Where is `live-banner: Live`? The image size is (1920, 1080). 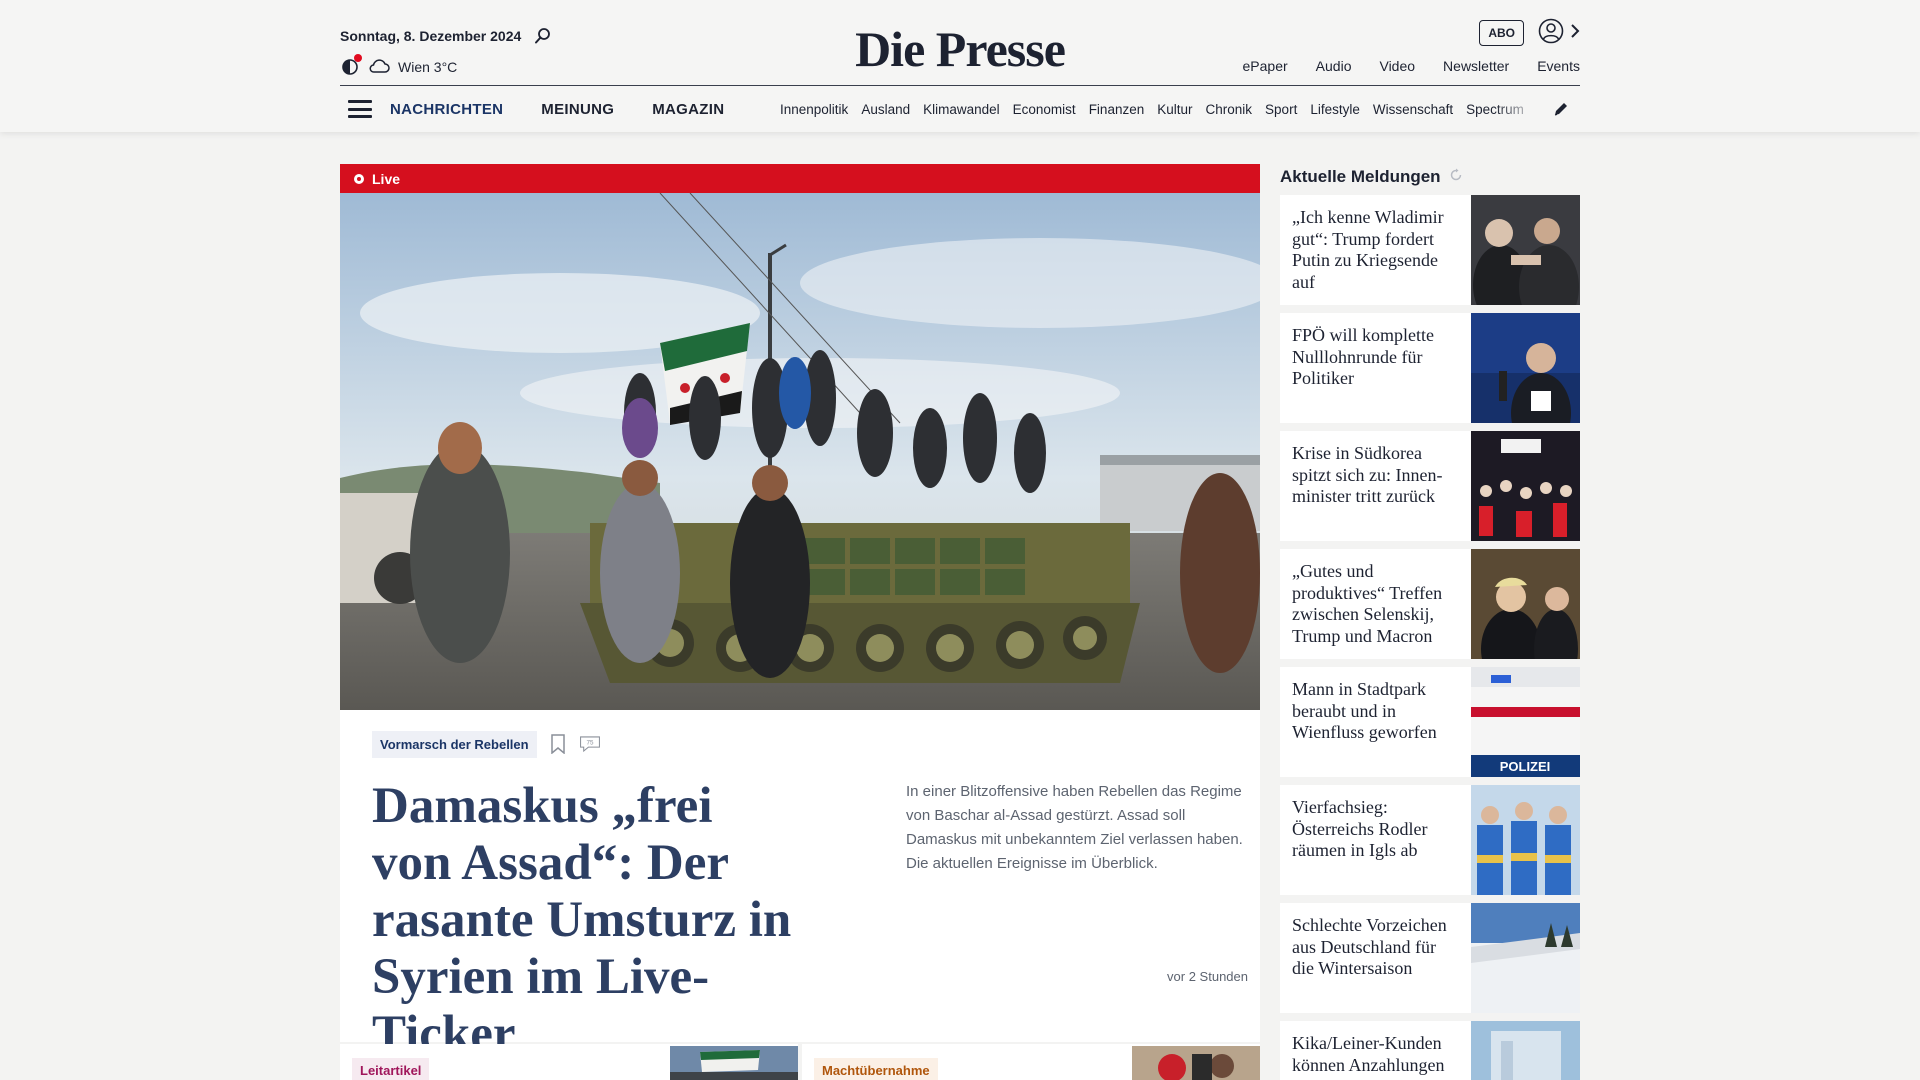 live-banner: Live is located at coordinates (800, 178).